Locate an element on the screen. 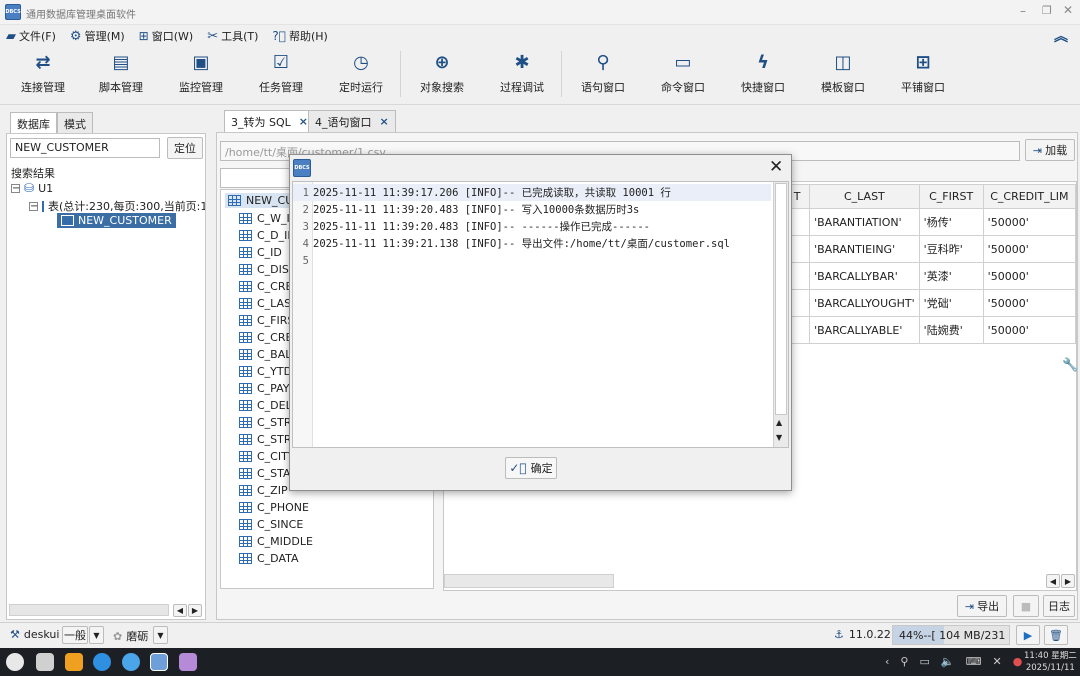  confirm-button: ✓⃝ 确定 is located at coordinates (531, 468).